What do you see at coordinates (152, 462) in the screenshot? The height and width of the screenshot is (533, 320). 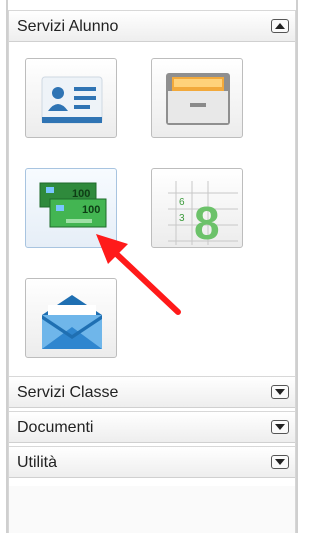 I see `section-header-utilita: Utilità` at bounding box center [152, 462].